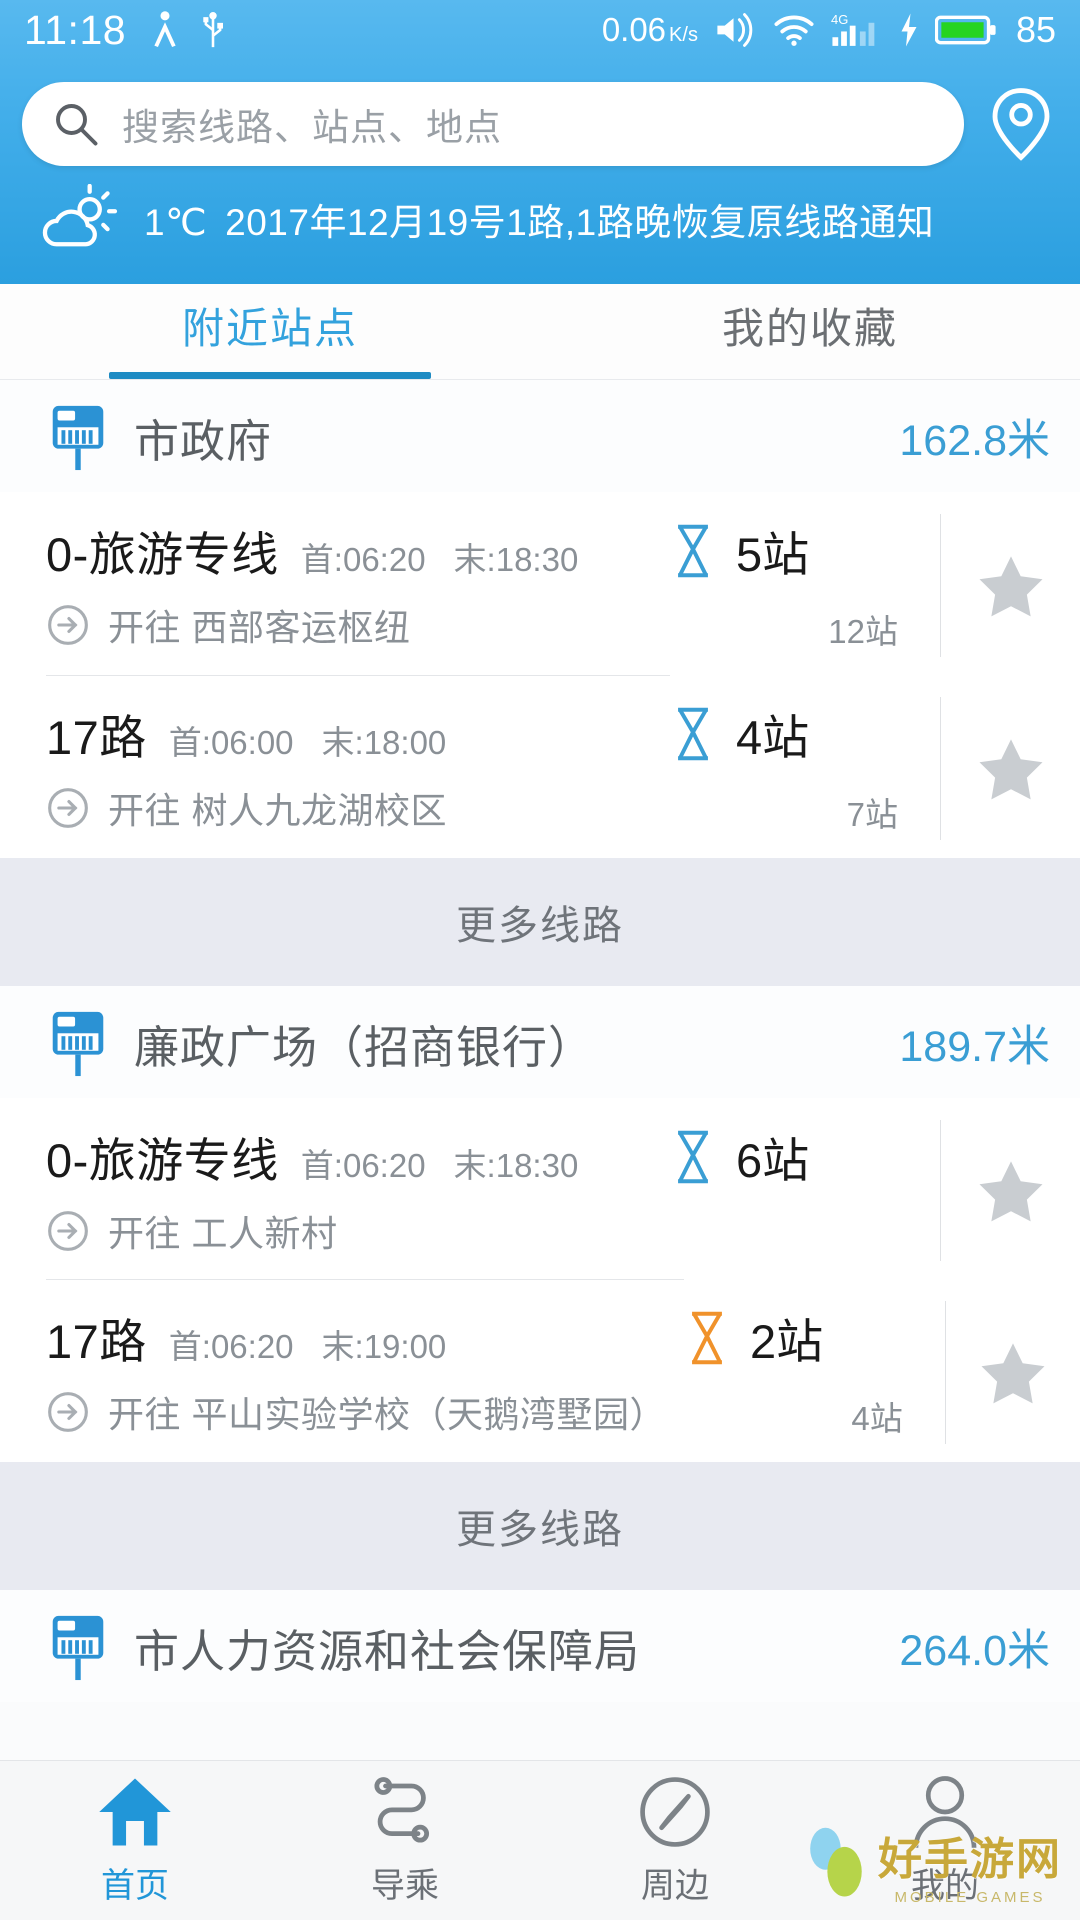 This screenshot has height=1920, width=1080. I want to click on search-row: 搜索线路、站点、地点, so click(540, 118).